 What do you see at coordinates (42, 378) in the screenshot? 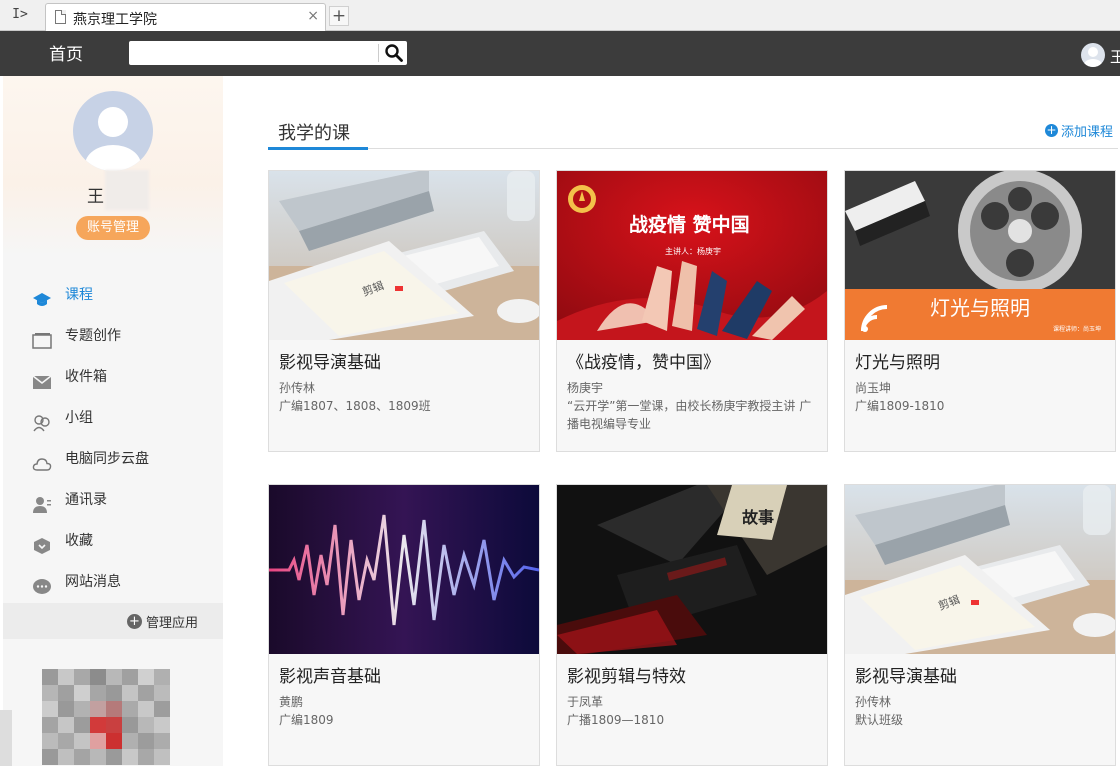
I see `mail-icon` at bounding box center [42, 378].